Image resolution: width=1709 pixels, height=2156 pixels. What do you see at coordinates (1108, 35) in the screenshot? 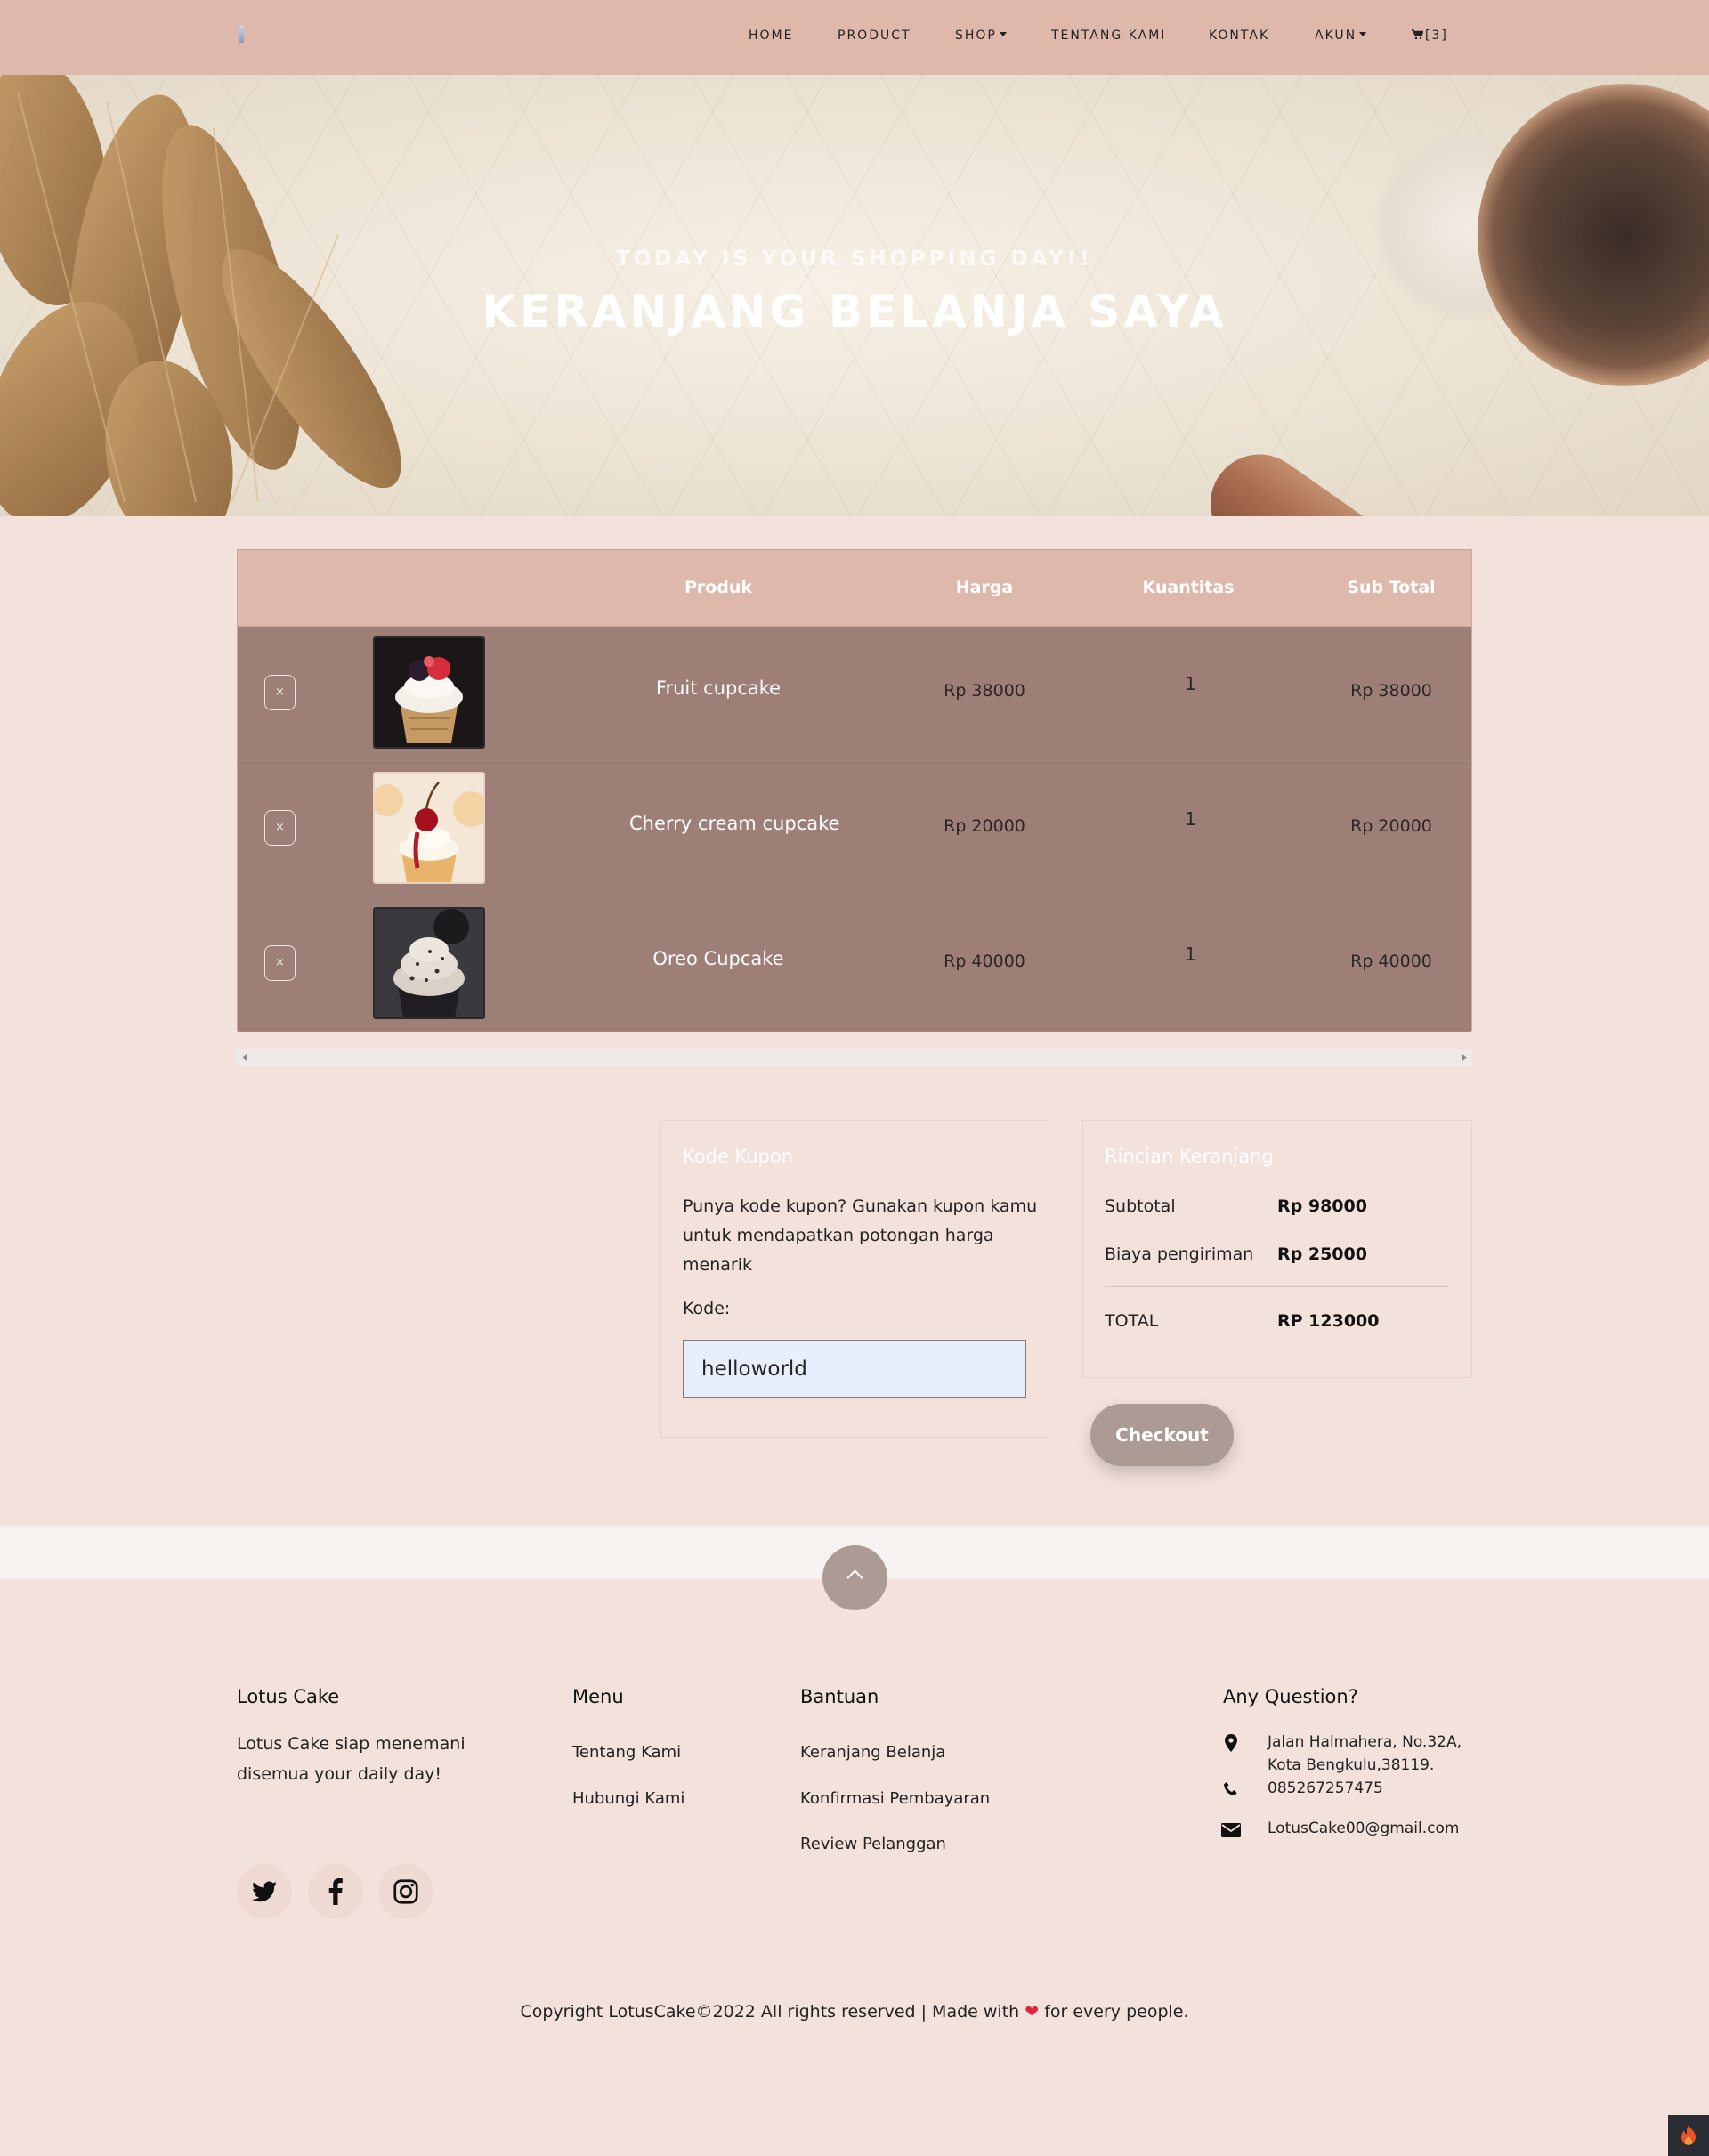
I see `nav-tentang-kami: TENTANG KAMI` at bounding box center [1108, 35].